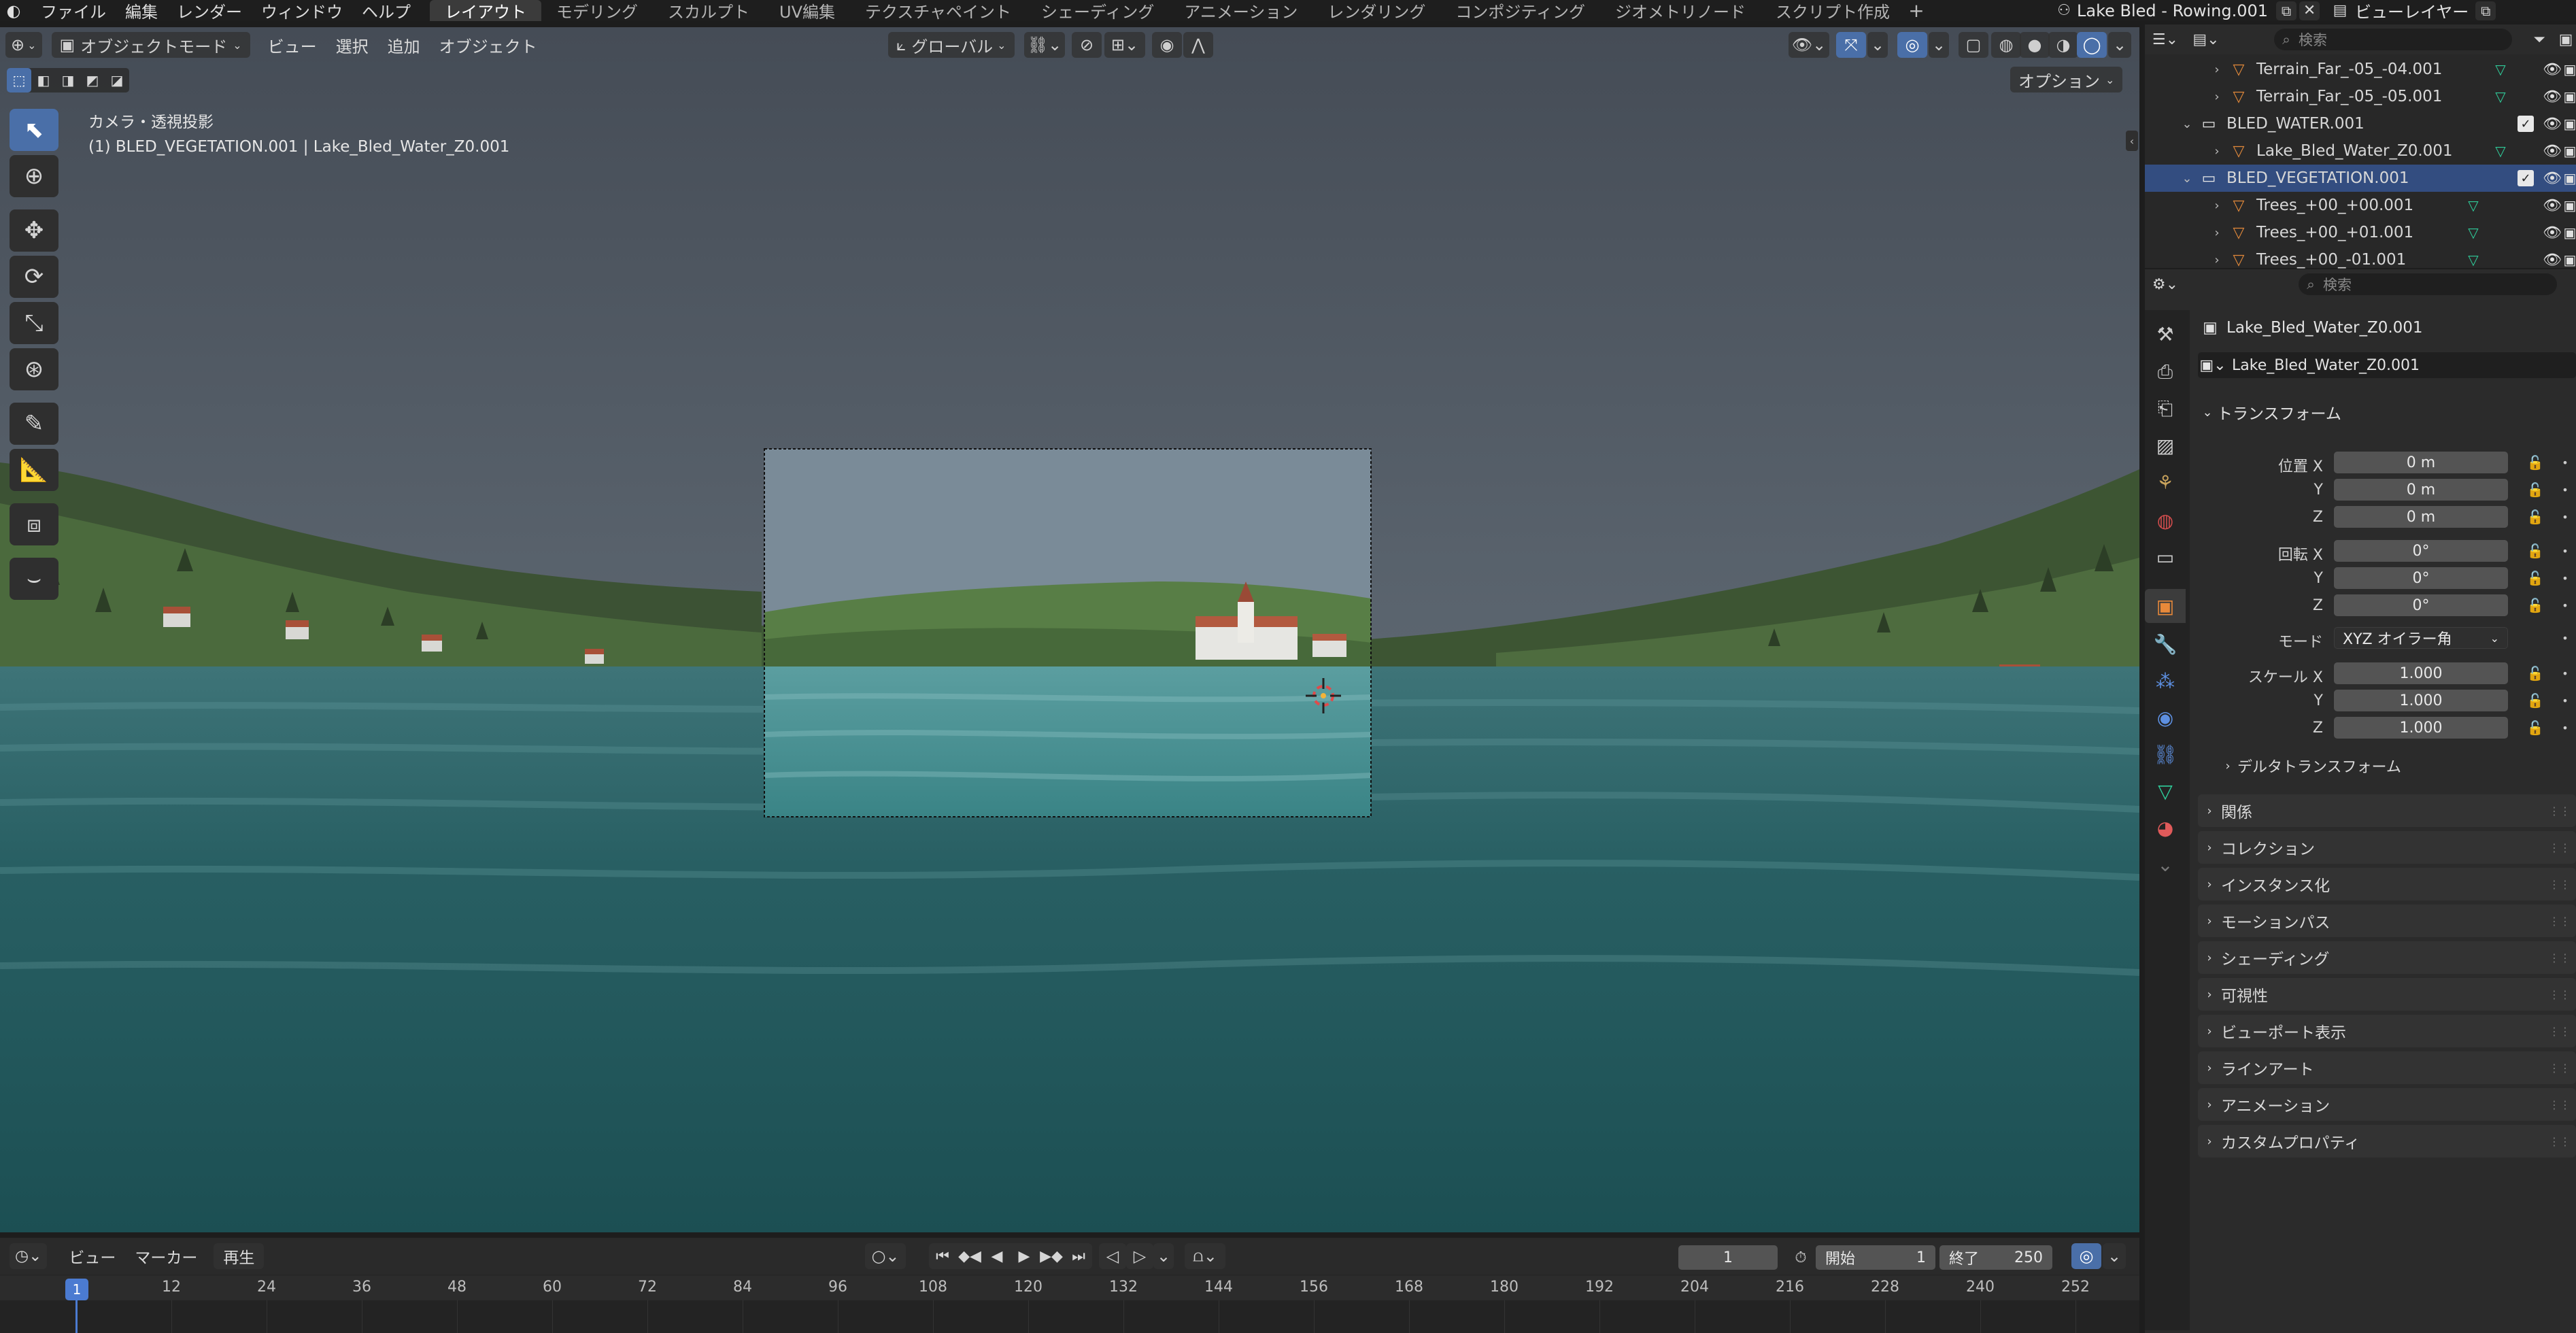  I want to click on world-tab-icon: ◍, so click(2165, 520).